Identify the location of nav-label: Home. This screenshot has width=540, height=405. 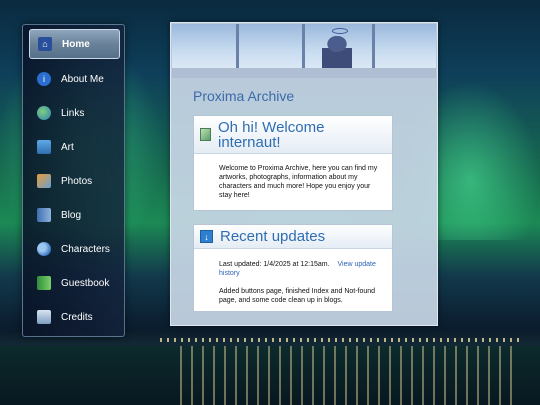
(76, 44).